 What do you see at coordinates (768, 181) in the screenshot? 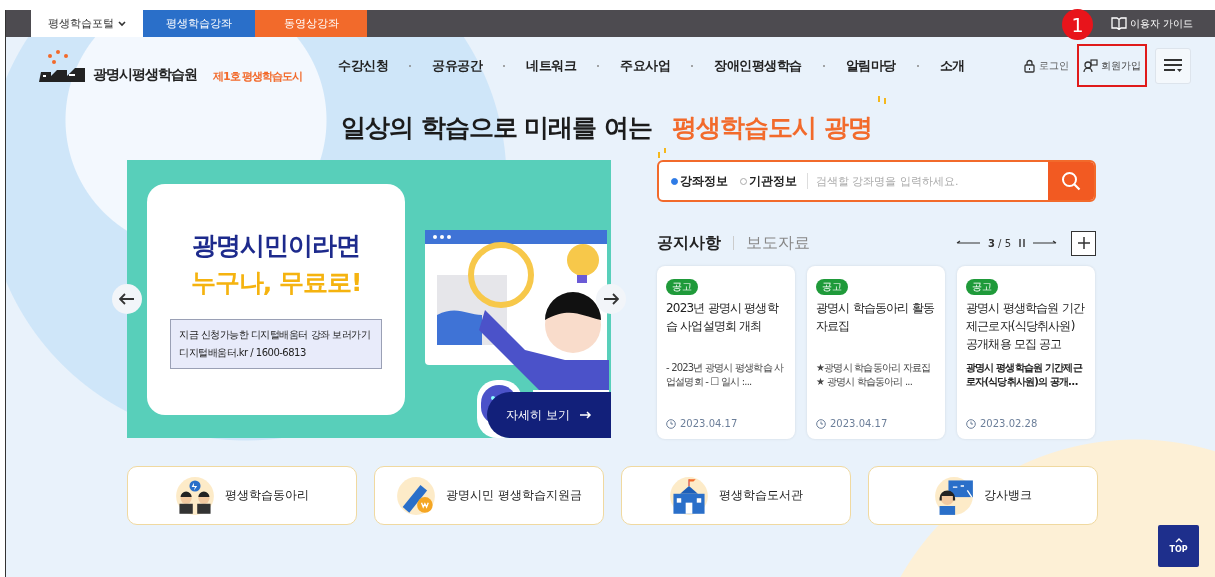
I see `search-type-radio: 기관정보` at bounding box center [768, 181].